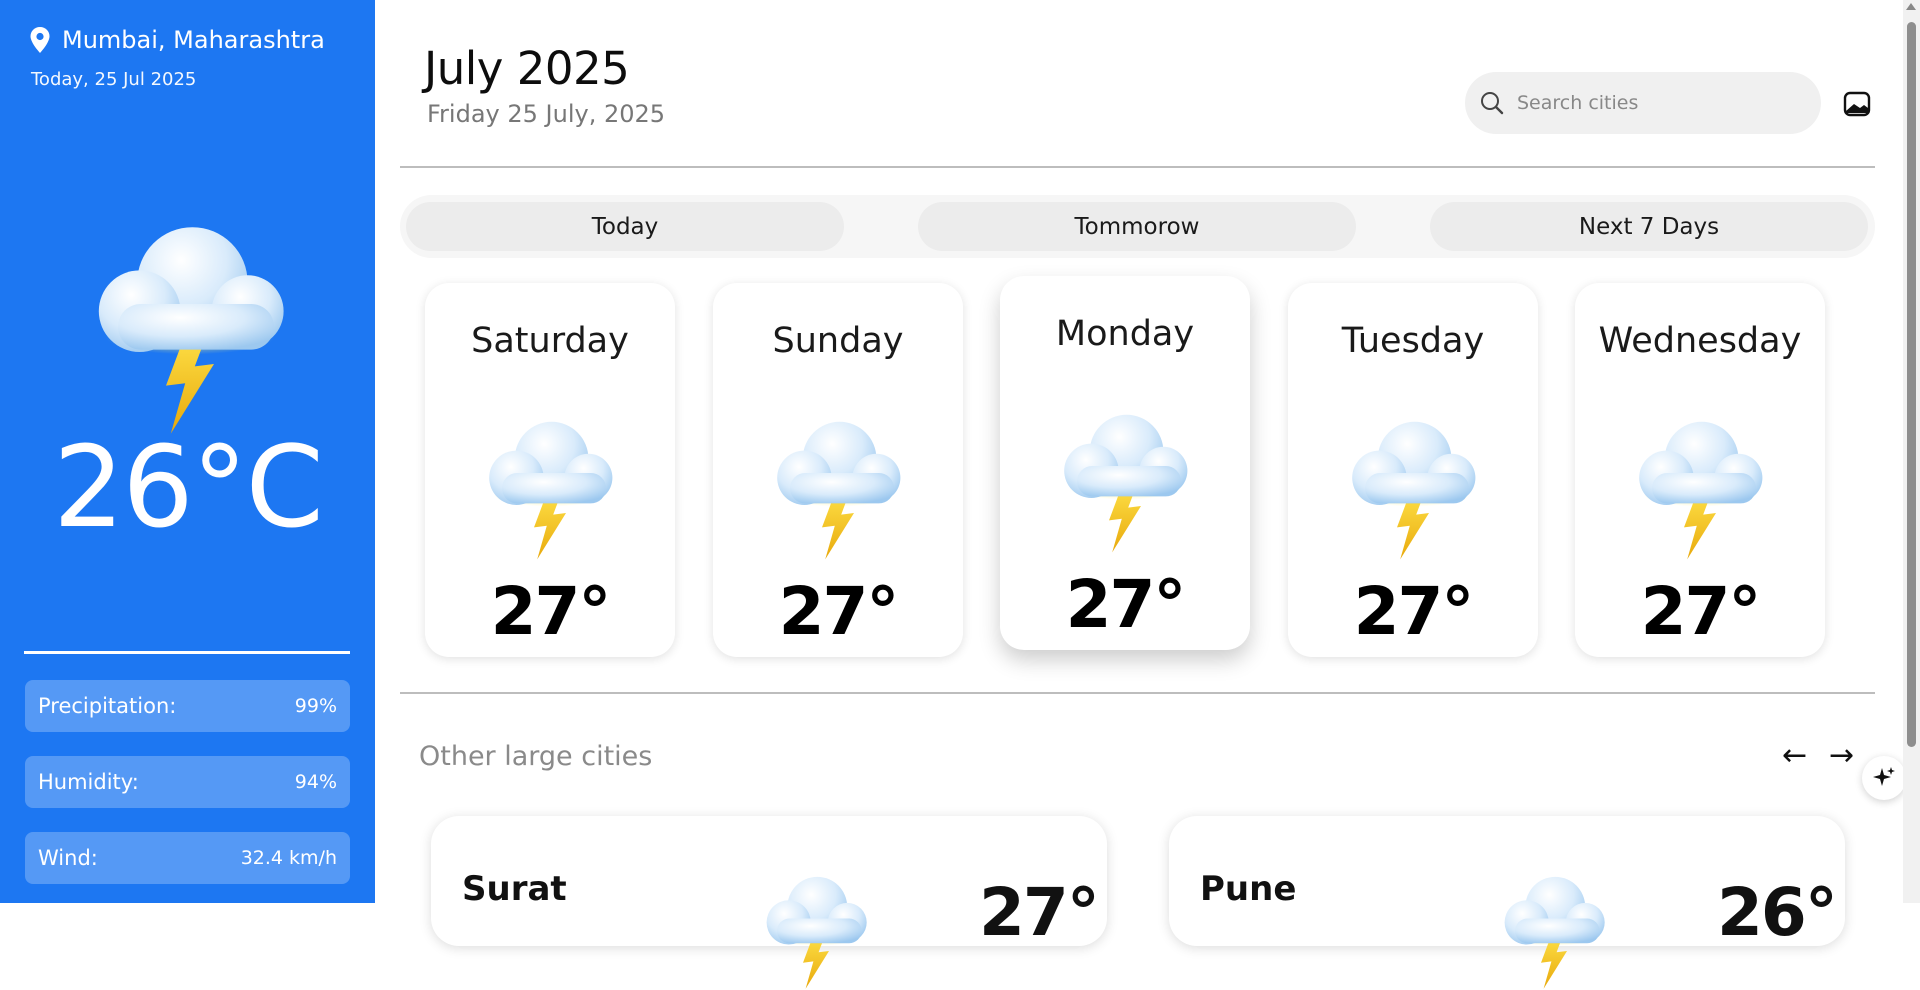  Describe the element at coordinates (1125, 334) in the screenshot. I see `day-name: Monday` at that location.